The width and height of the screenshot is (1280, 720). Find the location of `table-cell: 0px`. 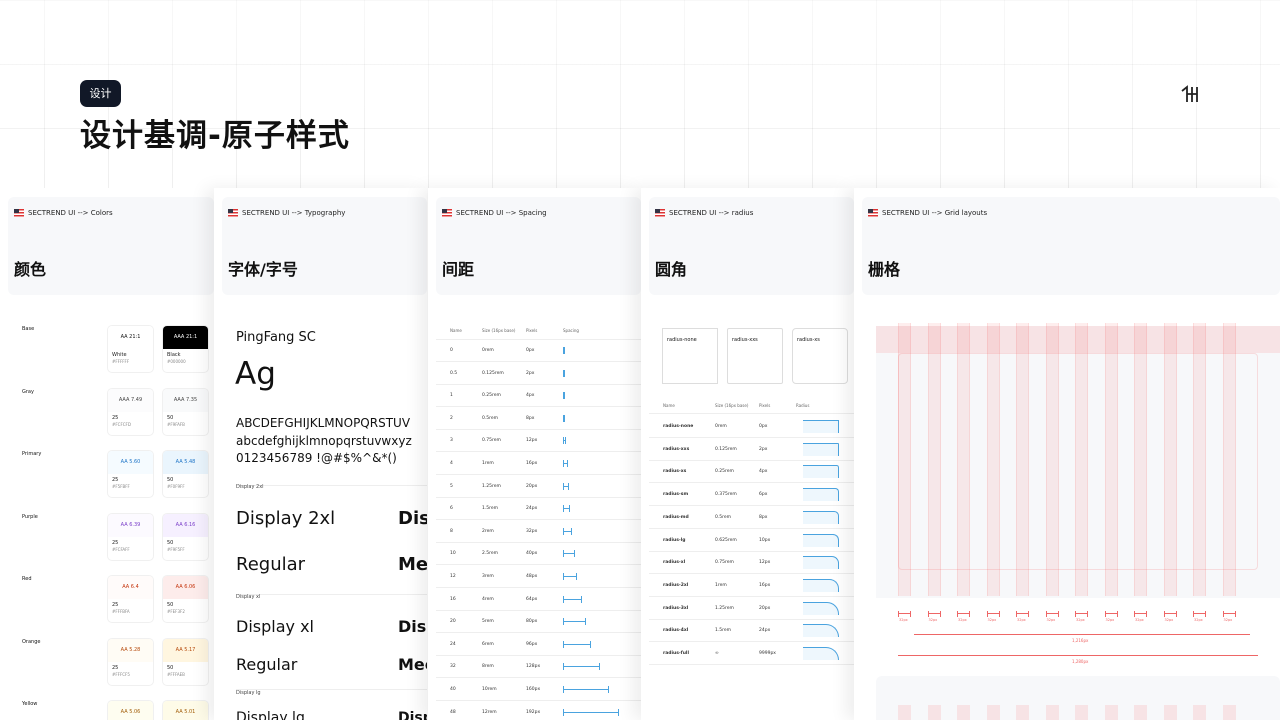

table-cell: 0px is located at coordinates (530, 350).